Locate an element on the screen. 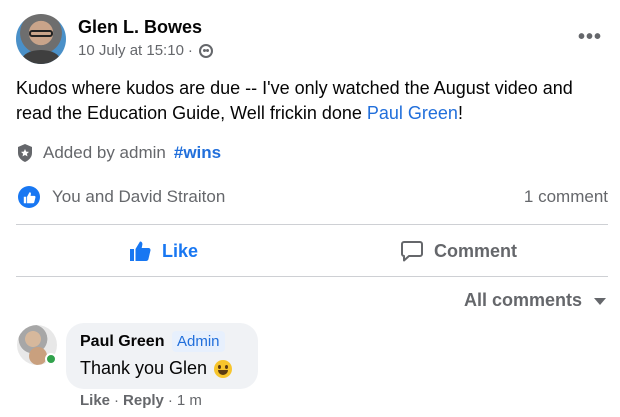 Image resolution: width=620 pixels, height=417 pixels. comment-actions: Like · Reply · 1 m is located at coordinates (141, 400).